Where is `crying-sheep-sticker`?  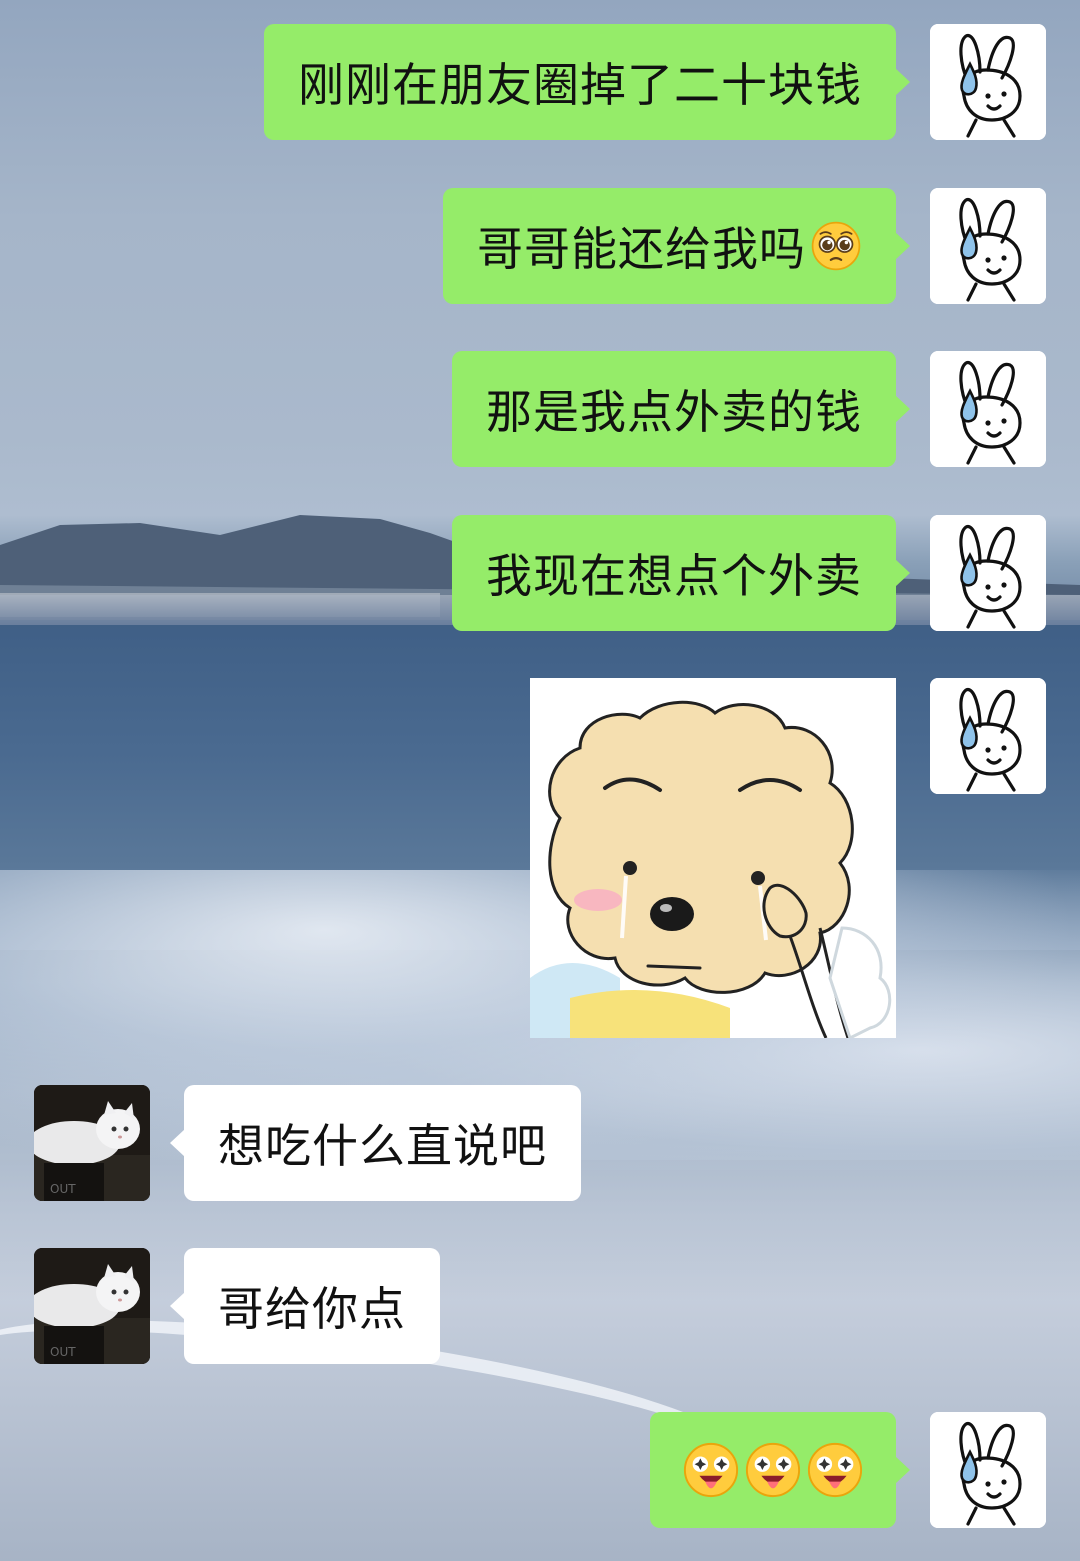 crying-sheep-sticker is located at coordinates (713, 858).